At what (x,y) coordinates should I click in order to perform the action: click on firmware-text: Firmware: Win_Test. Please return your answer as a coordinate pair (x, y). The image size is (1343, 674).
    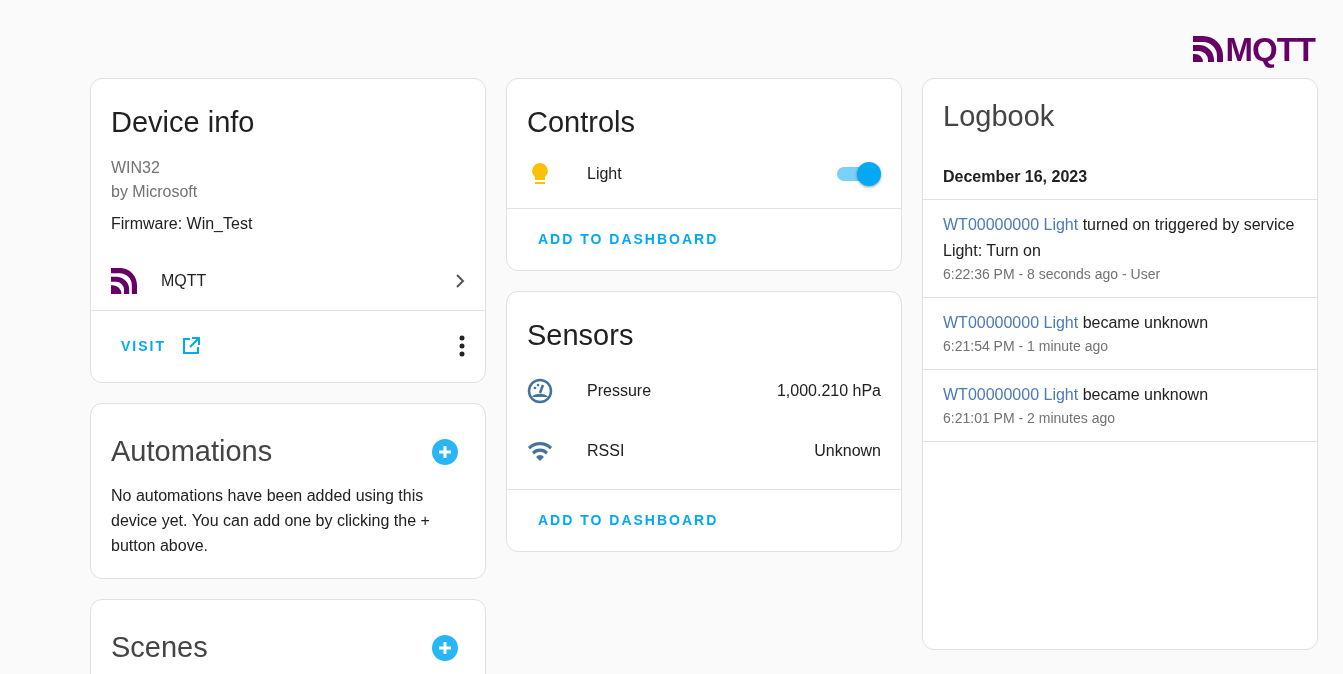
    Looking at the image, I should click on (182, 223).